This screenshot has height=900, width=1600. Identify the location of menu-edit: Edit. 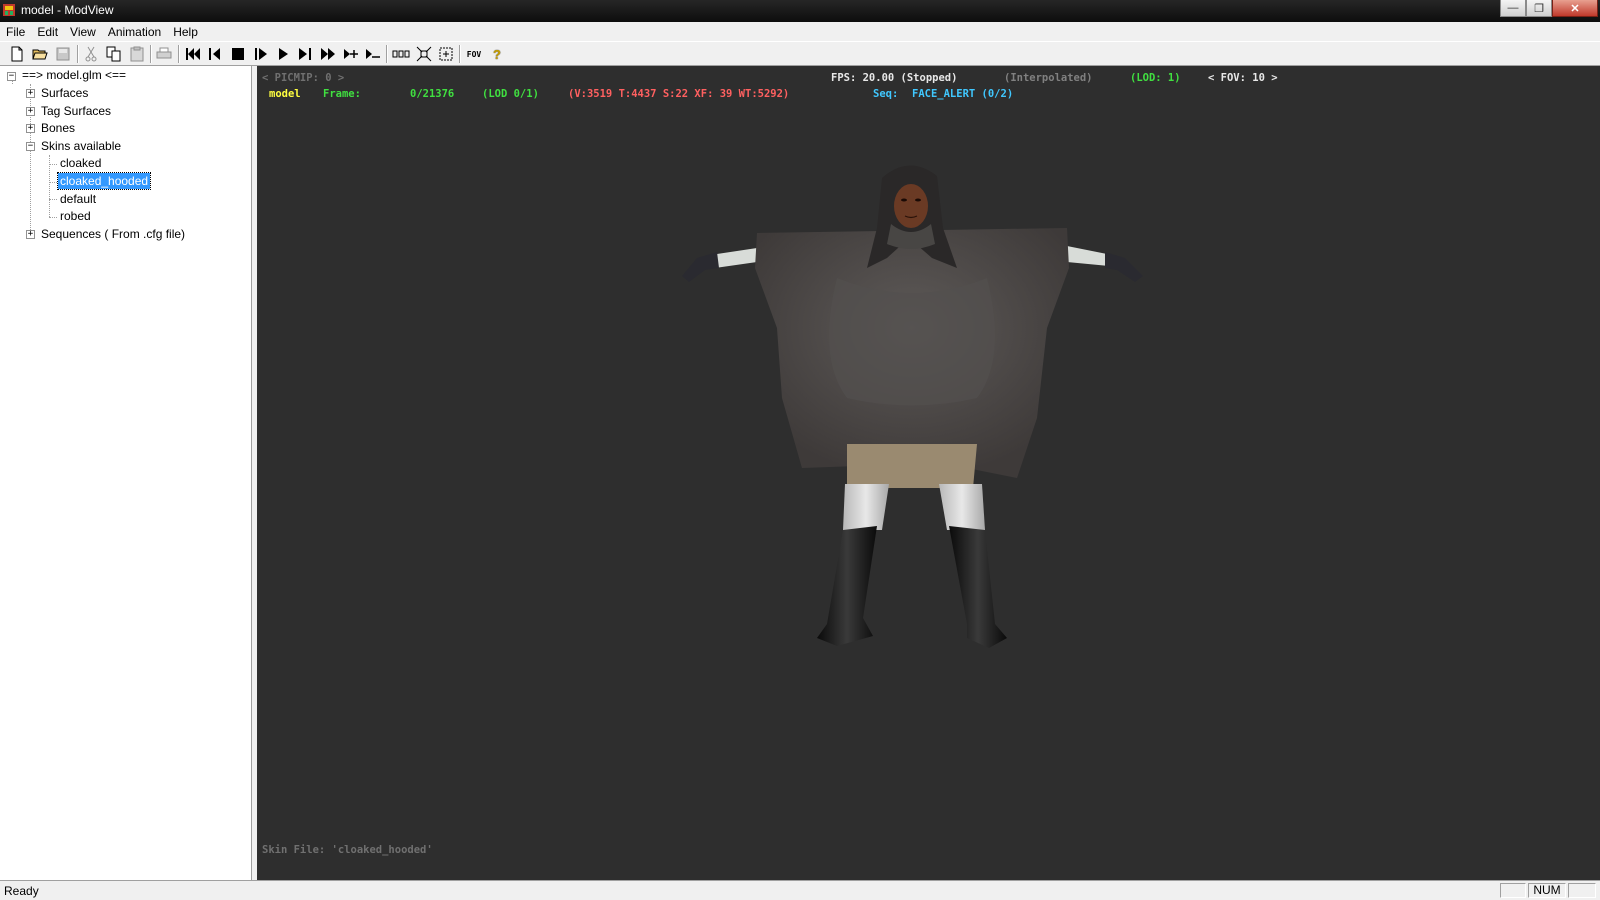
(47, 32).